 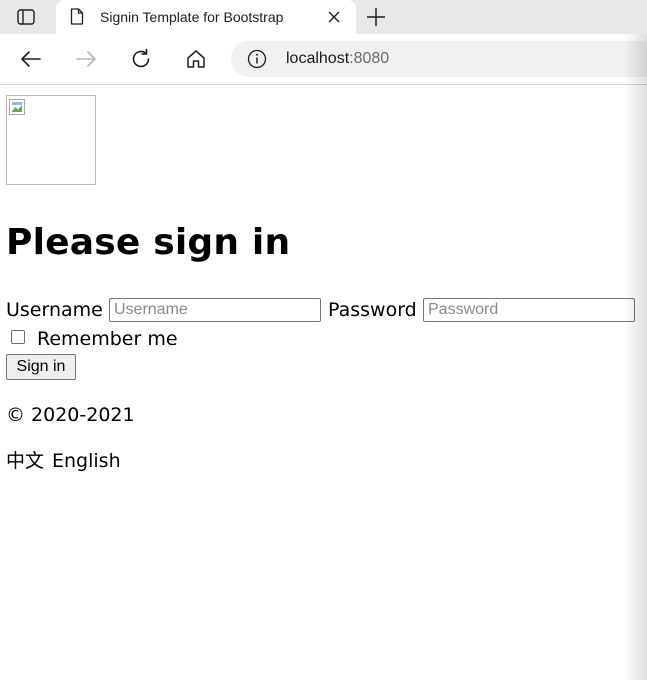 I want to click on username-input, so click(x=215, y=310).